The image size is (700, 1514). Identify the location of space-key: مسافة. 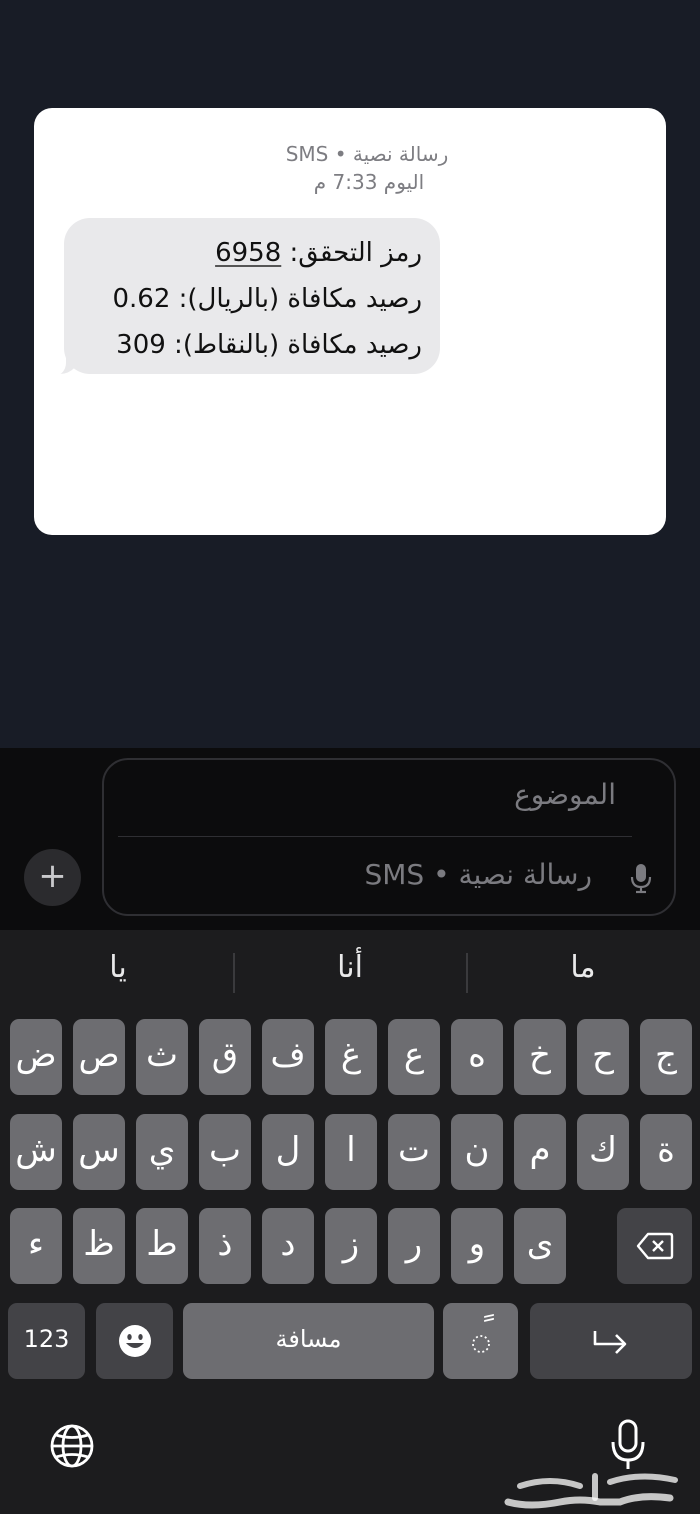
(308, 1341).